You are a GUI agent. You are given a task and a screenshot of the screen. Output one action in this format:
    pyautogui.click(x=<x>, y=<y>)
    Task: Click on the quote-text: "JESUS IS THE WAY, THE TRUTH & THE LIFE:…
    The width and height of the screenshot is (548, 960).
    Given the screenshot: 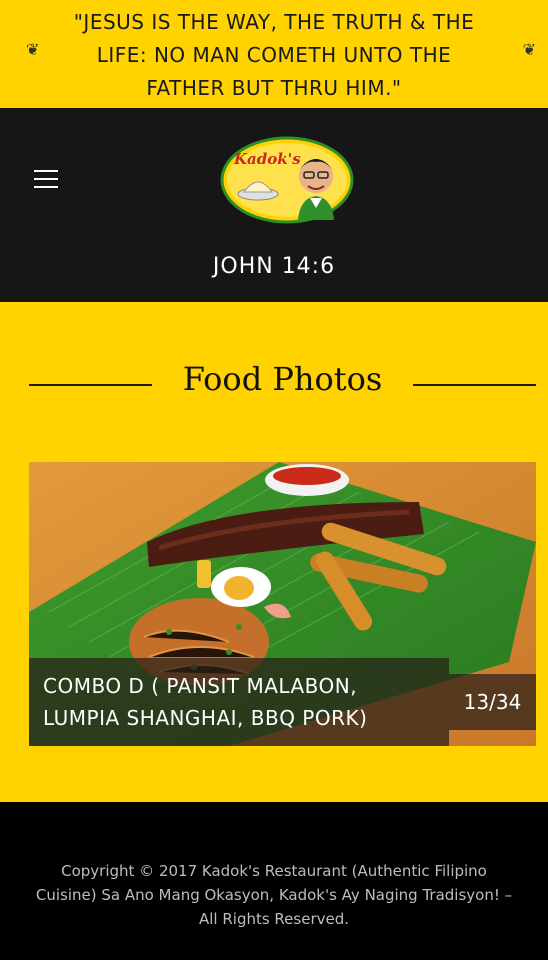 What is the action you would take?
    pyautogui.click(x=274, y=55)
    